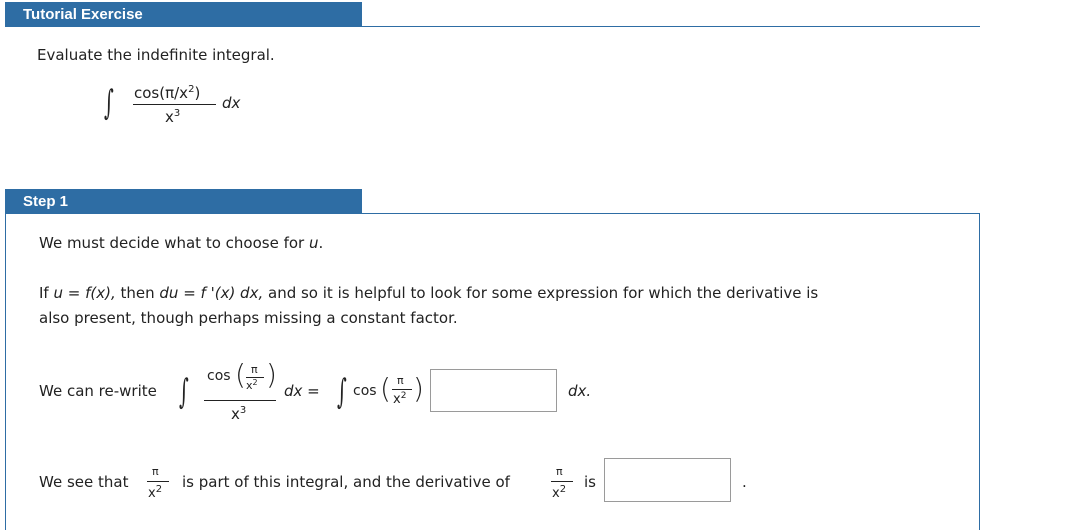  I want to click on see-x2-2: x2, so click(559, 492).